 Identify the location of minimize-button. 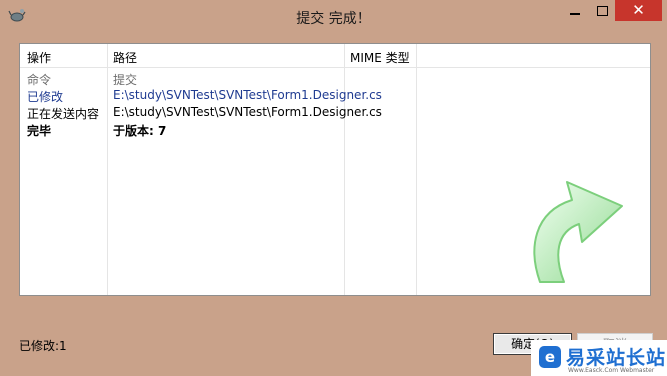
(575, 11).